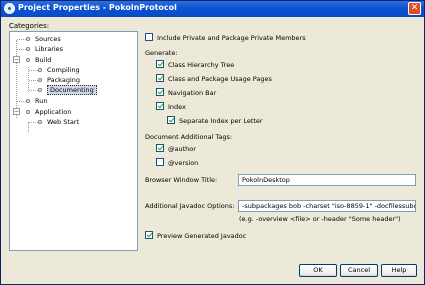  Describe the element at coordinates (177, 163) in the screenshot. I see `version-checkbox: @version` at that location.